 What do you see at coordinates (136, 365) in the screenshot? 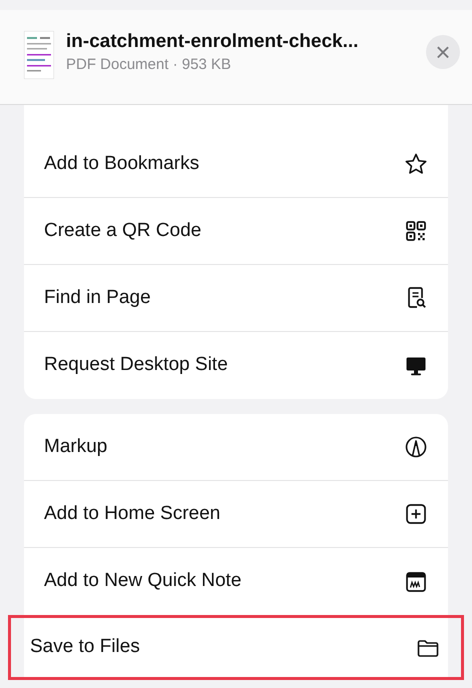
I see `menu-item-label: Request Desktop Site` at bounding box center [136, 365].